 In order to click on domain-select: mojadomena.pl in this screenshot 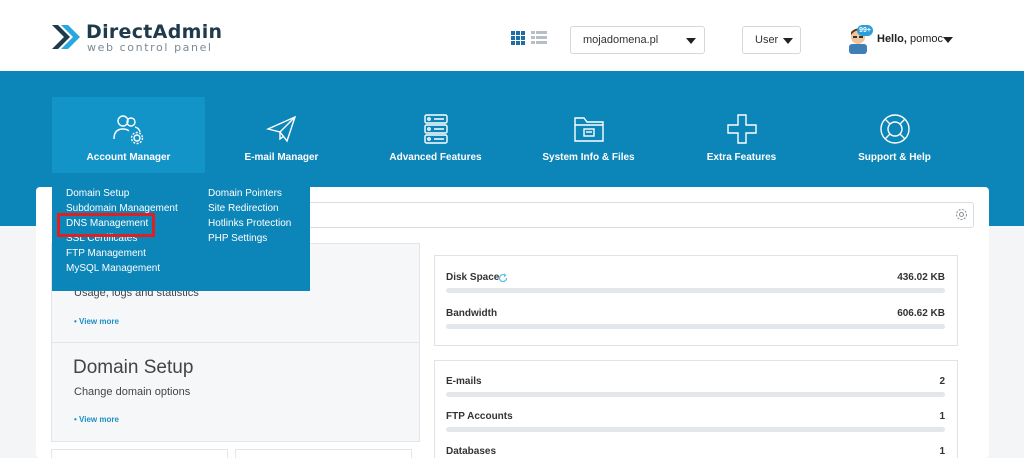, I will do `click(637, 40)`.